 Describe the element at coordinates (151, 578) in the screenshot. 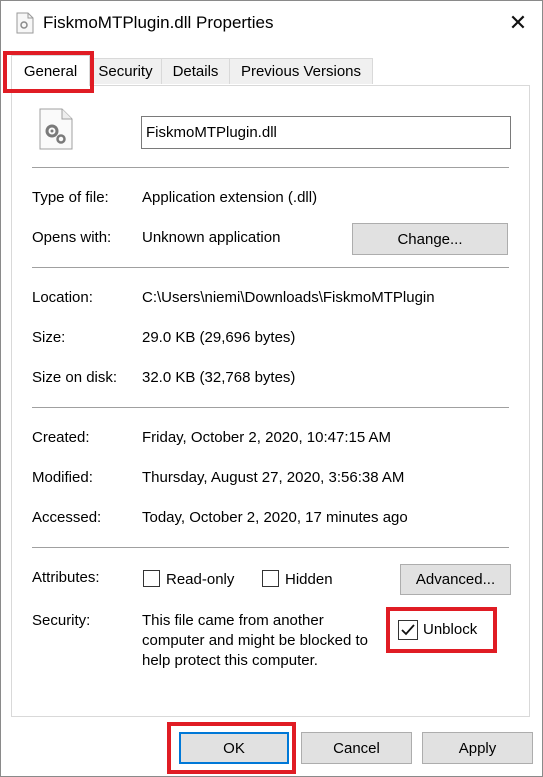

I see `readonly-checkbox` at that location.